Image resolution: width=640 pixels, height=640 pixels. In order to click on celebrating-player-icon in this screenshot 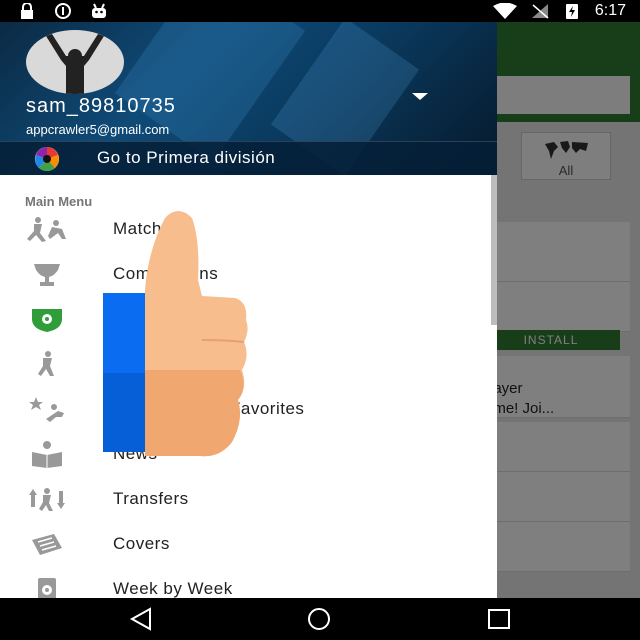, I will do `click(75, 64)`.